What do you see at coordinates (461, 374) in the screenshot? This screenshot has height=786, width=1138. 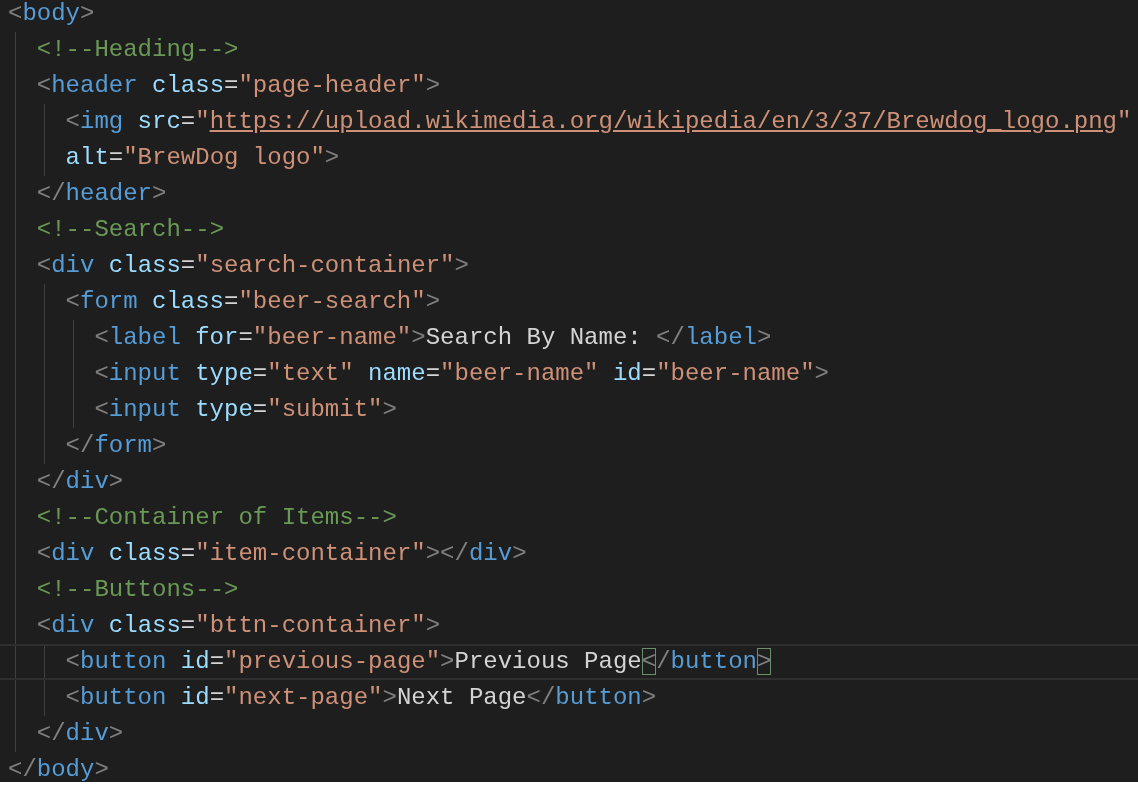 I see `code-line: <input type="text" name="beer-name" id="beer-name">` at bounding box center [461, 374].